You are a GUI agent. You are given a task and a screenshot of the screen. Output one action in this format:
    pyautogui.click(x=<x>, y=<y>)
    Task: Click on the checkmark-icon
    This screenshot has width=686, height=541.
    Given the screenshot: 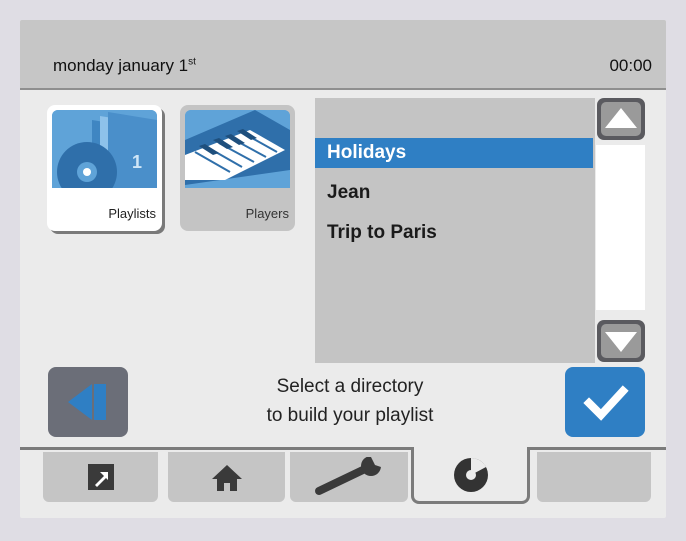 What is the action you would take?
    pyautogui.click(x=606, y=403)
    